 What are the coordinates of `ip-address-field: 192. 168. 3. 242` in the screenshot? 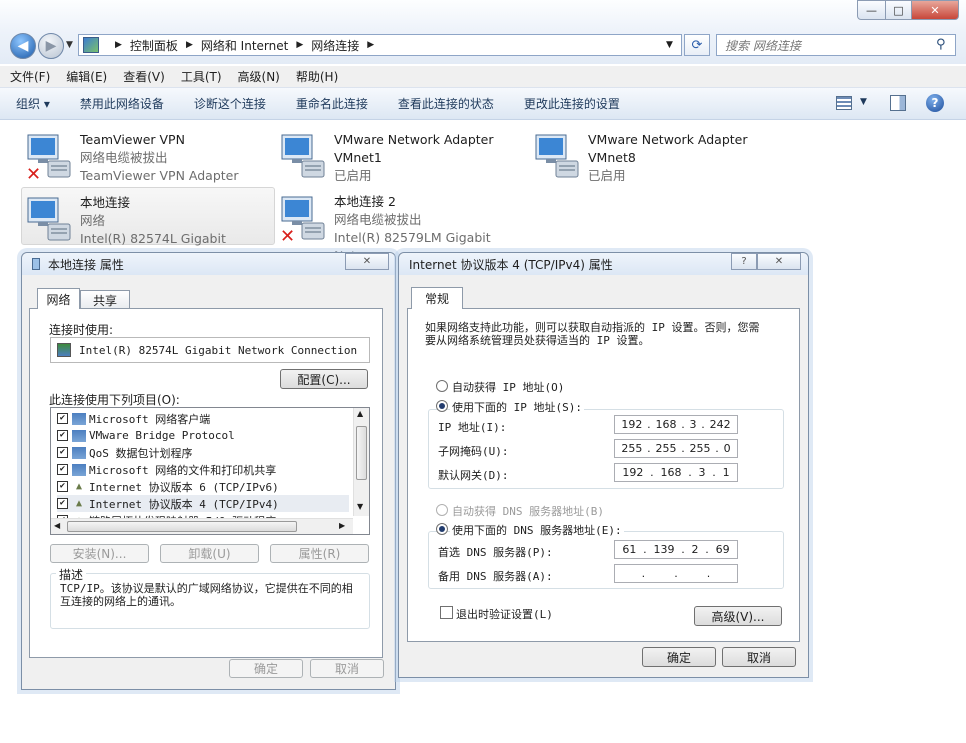 It's located at (676, 424).